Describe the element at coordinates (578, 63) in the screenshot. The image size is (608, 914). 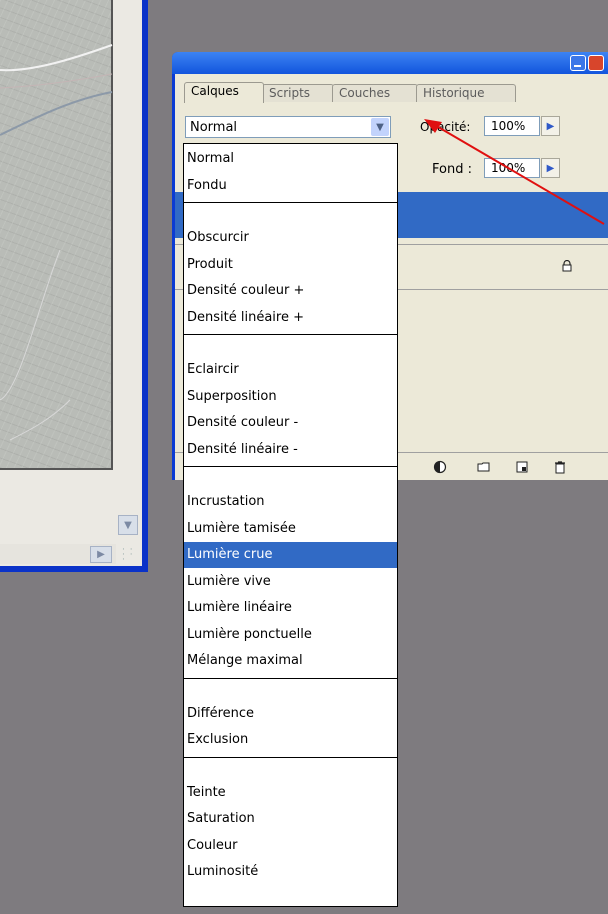
I see `minimize-icon` at that location.